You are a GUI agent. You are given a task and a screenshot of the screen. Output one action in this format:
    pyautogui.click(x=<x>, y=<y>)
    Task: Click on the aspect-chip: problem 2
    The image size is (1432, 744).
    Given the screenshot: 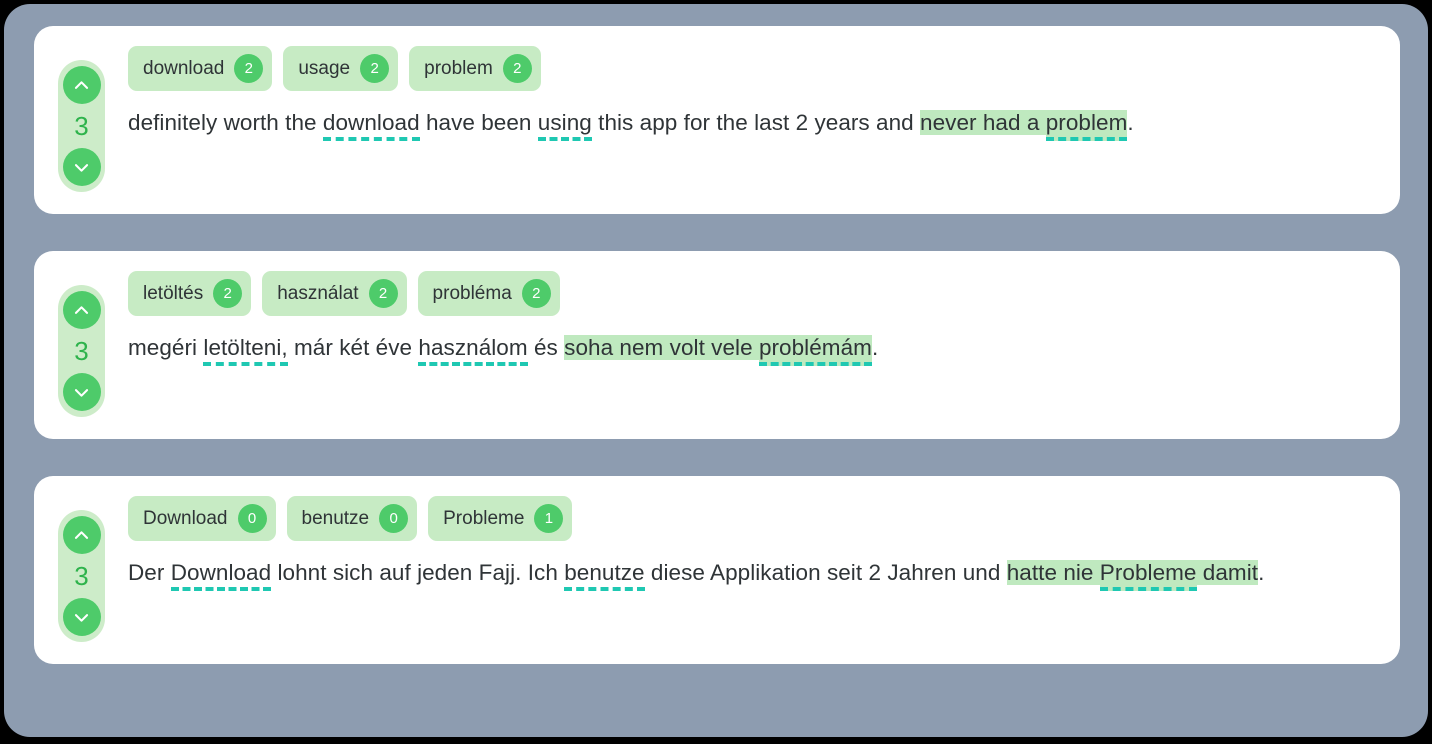 What is the action you would take?
    pyautogui.click(x=475, y=68)
    